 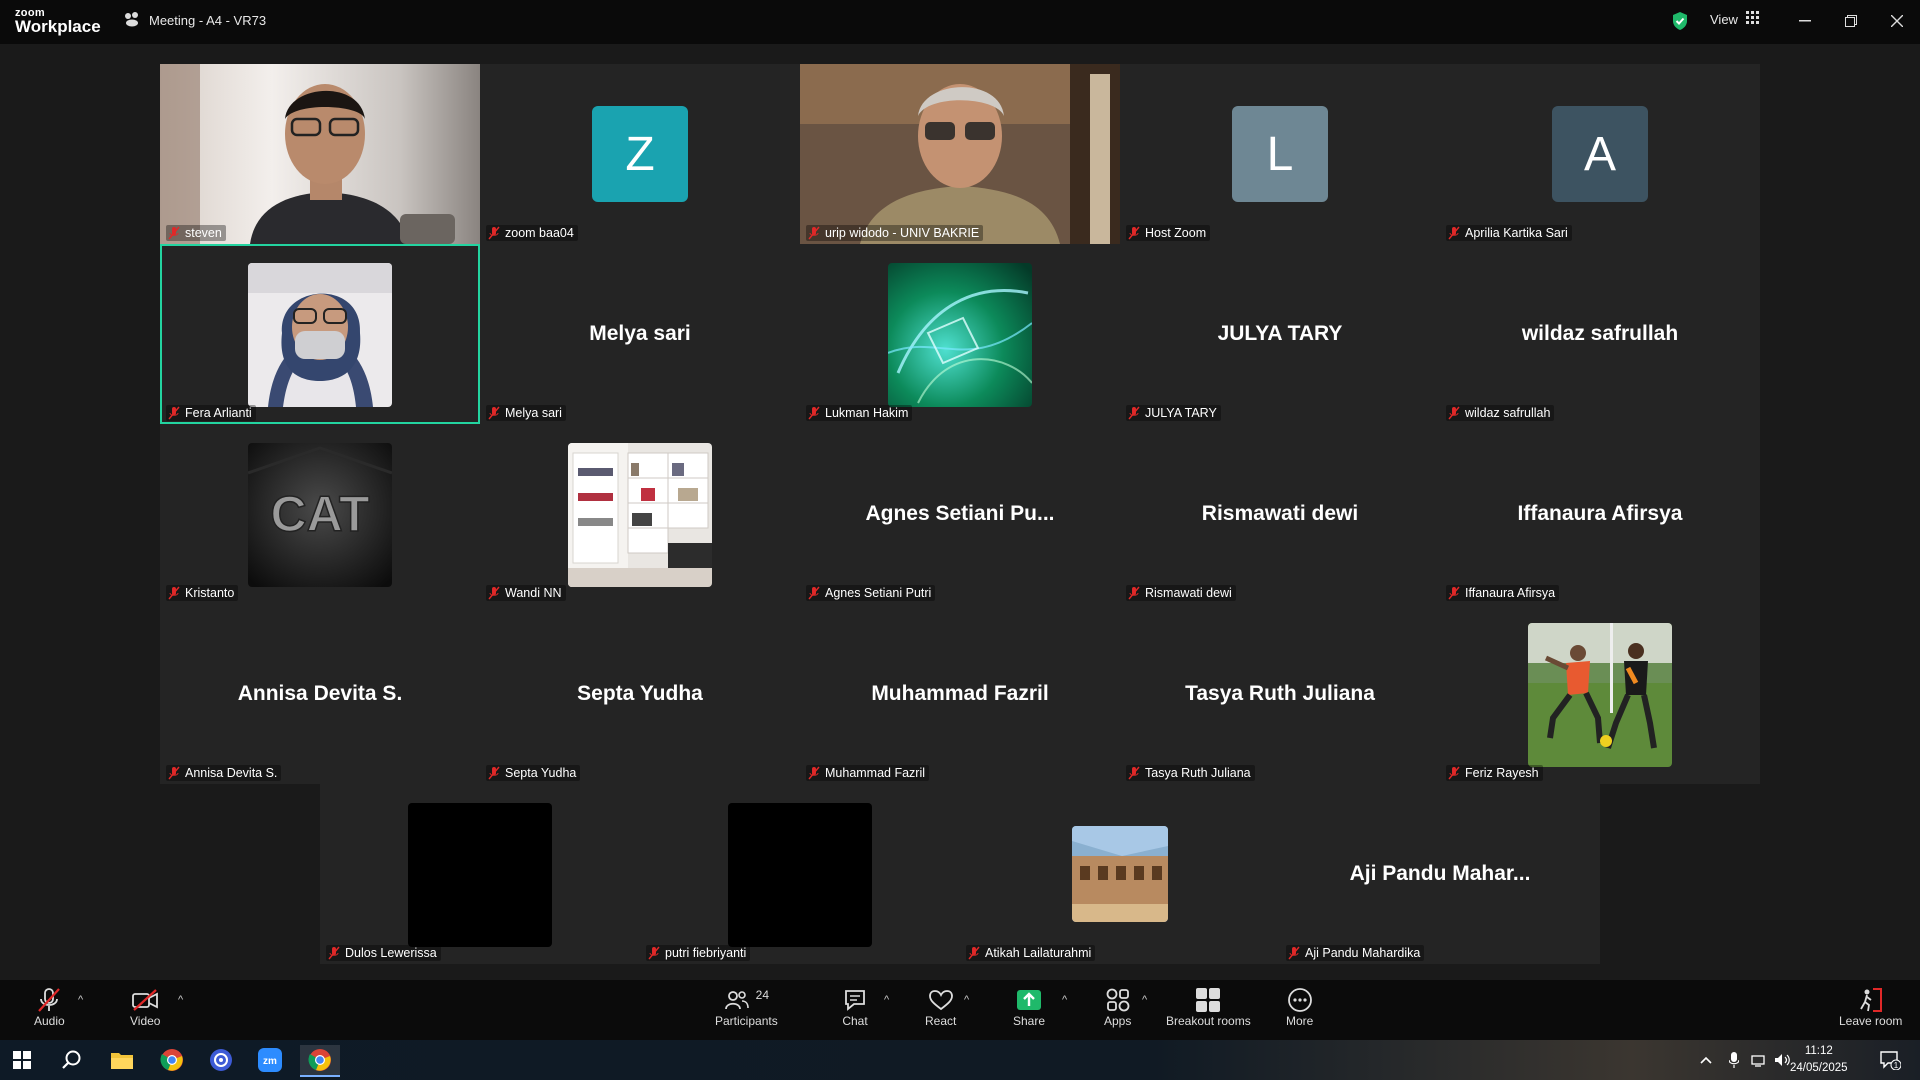 What do you see at coordinates (1029, 1021) in the screenshot?
I see `share-label: Share` at bounding box center [1029, 1021].